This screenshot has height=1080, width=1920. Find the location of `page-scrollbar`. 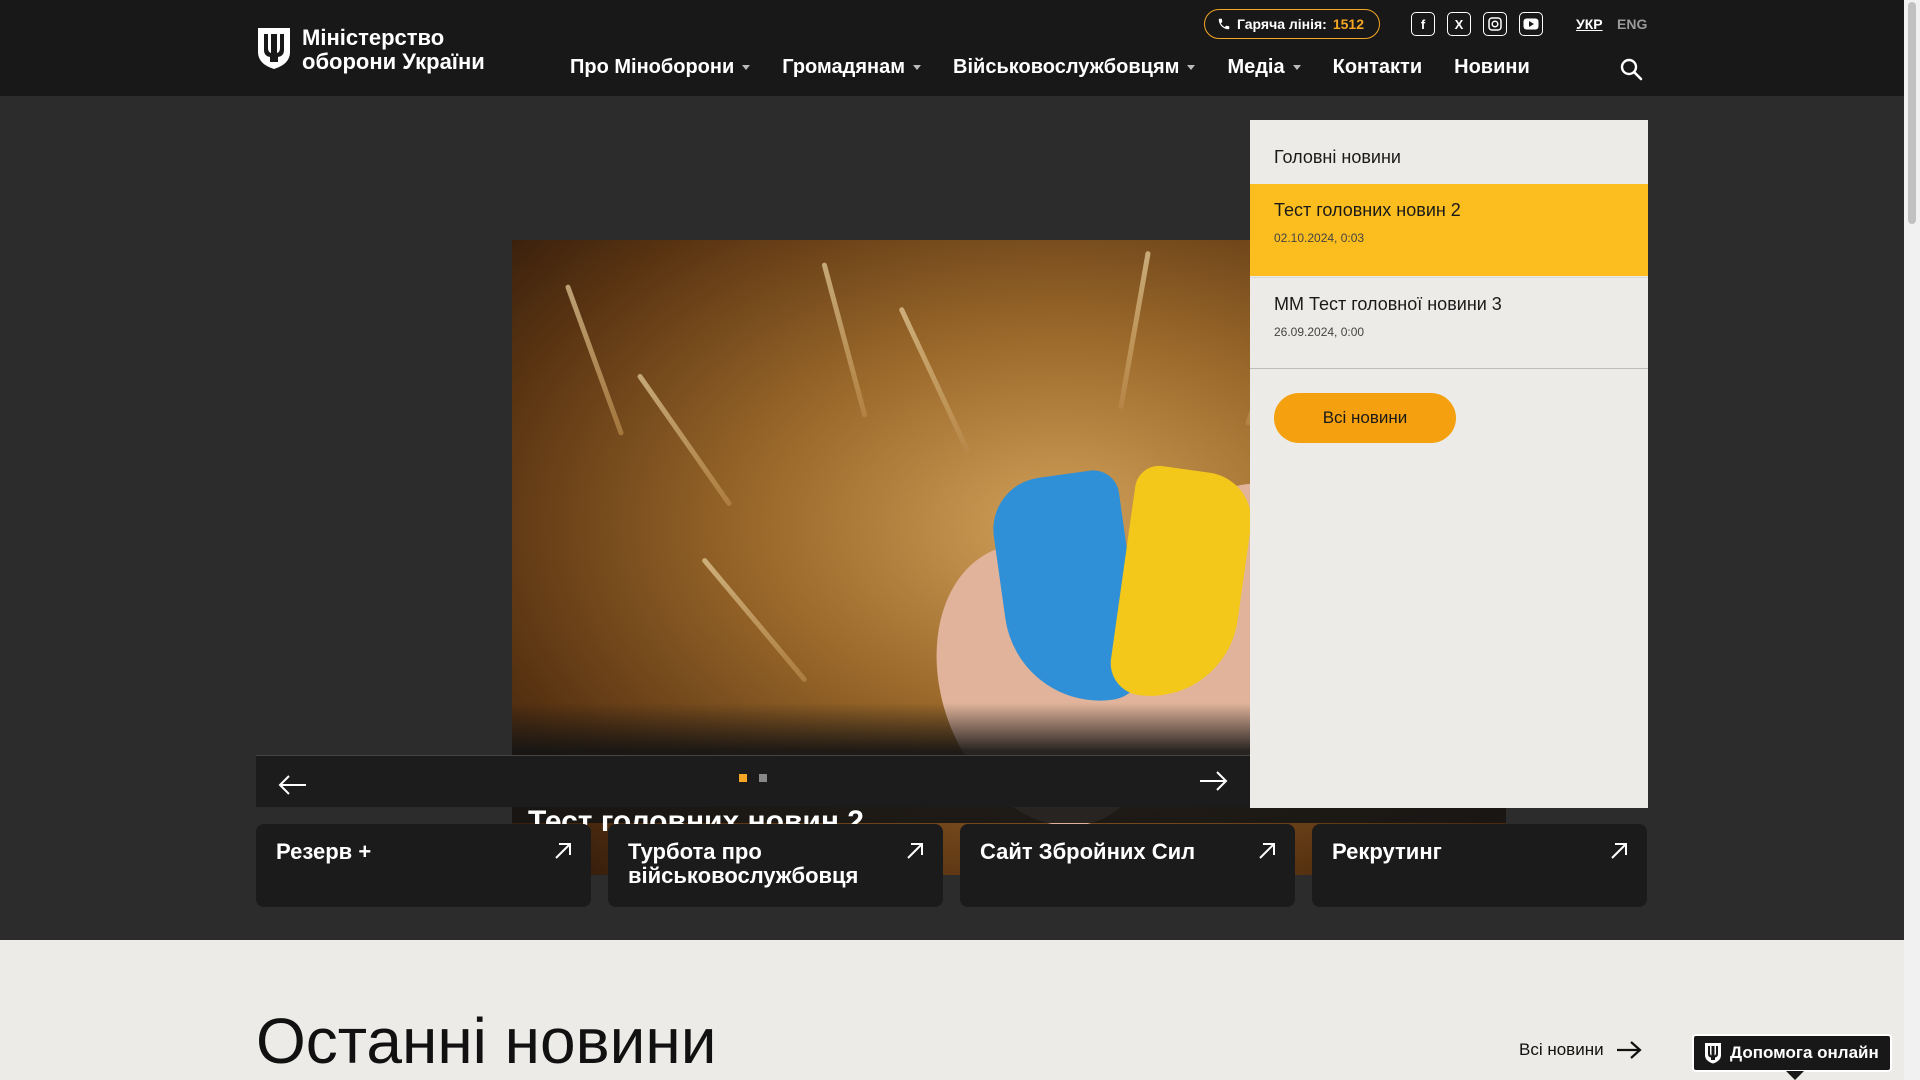

page-scrollbar is located at coordinates (1912, 540).